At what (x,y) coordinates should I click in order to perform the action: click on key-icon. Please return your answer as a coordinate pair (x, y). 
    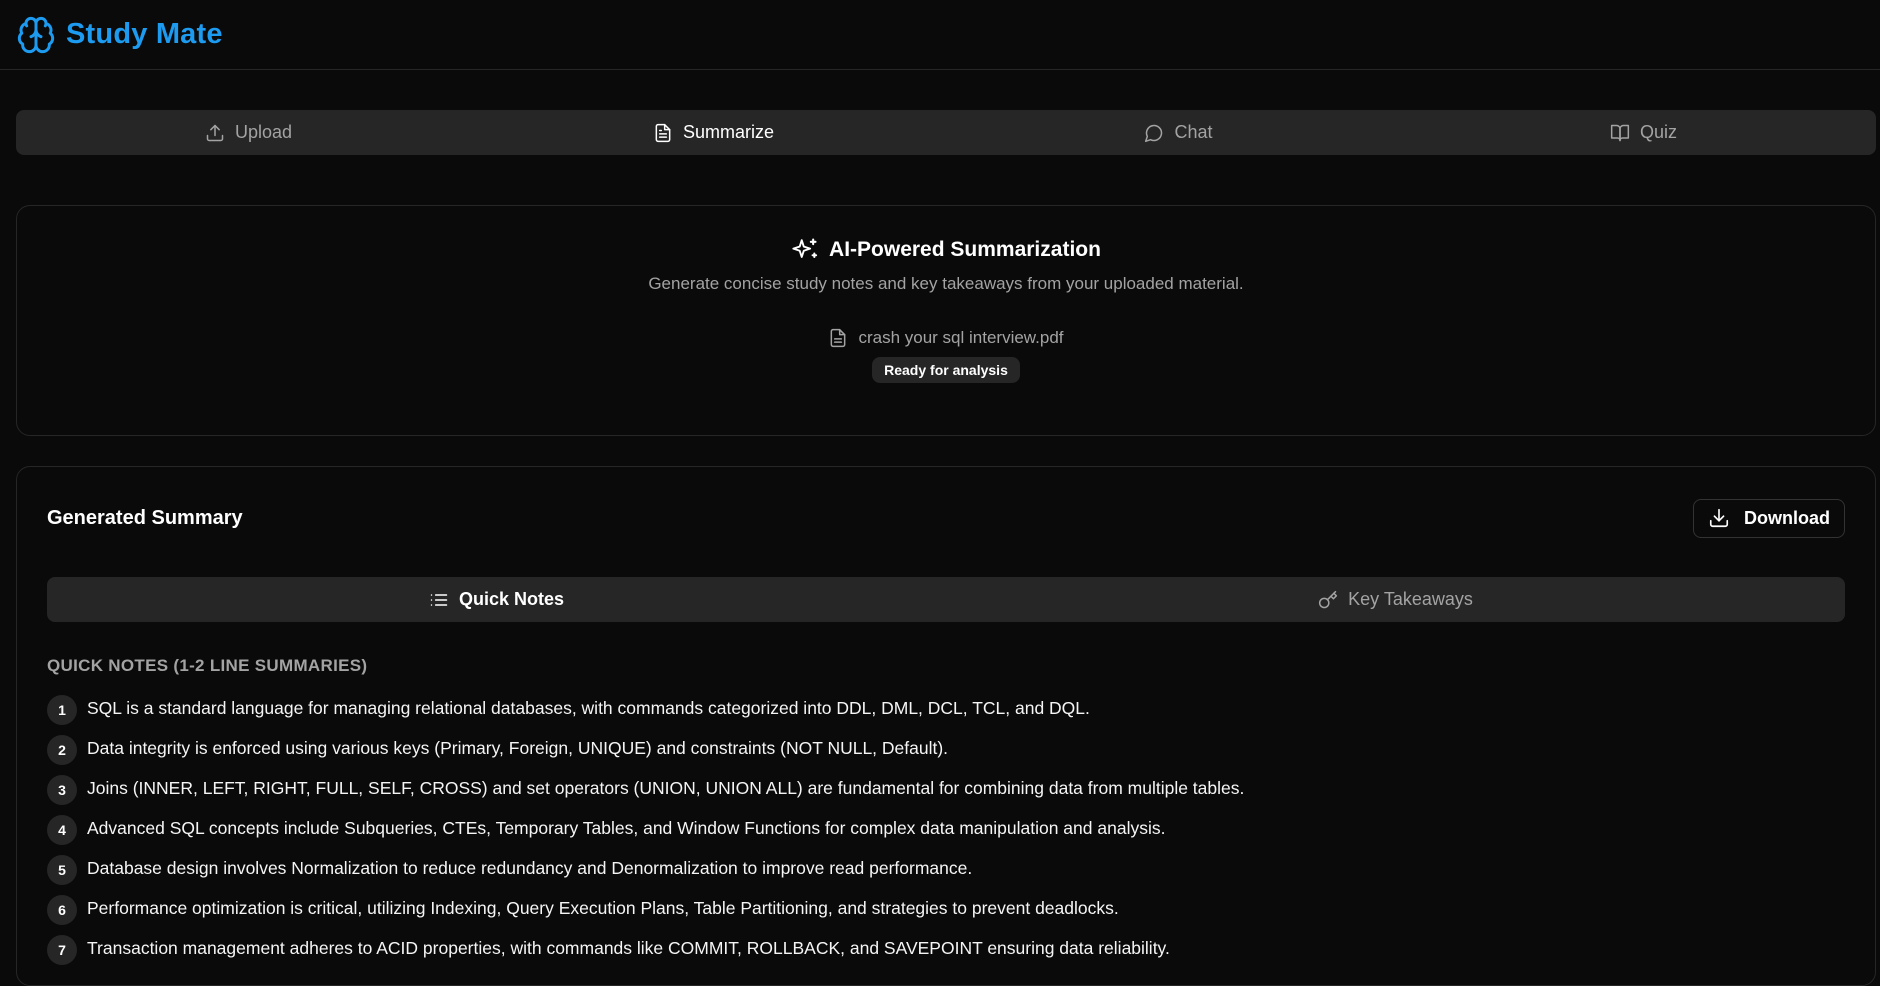
    Looking at the image, I should click on (1328, 599).